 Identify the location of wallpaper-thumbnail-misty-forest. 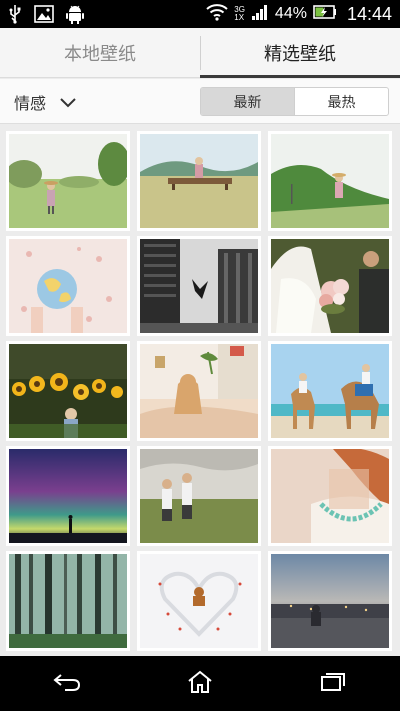
(68, 601).